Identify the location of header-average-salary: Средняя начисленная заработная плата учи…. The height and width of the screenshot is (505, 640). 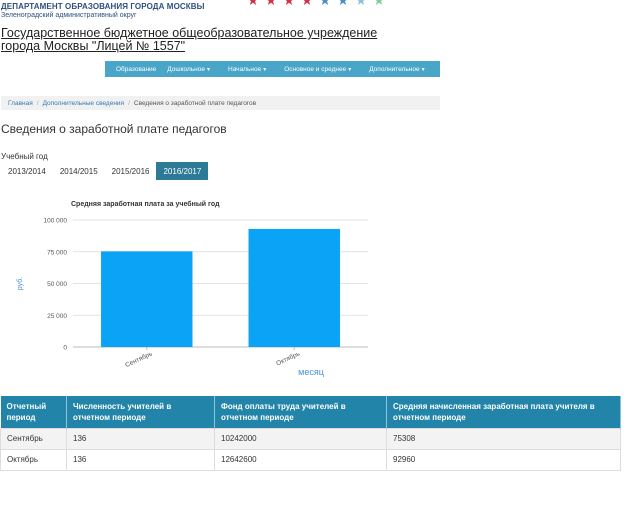
(503, 412).